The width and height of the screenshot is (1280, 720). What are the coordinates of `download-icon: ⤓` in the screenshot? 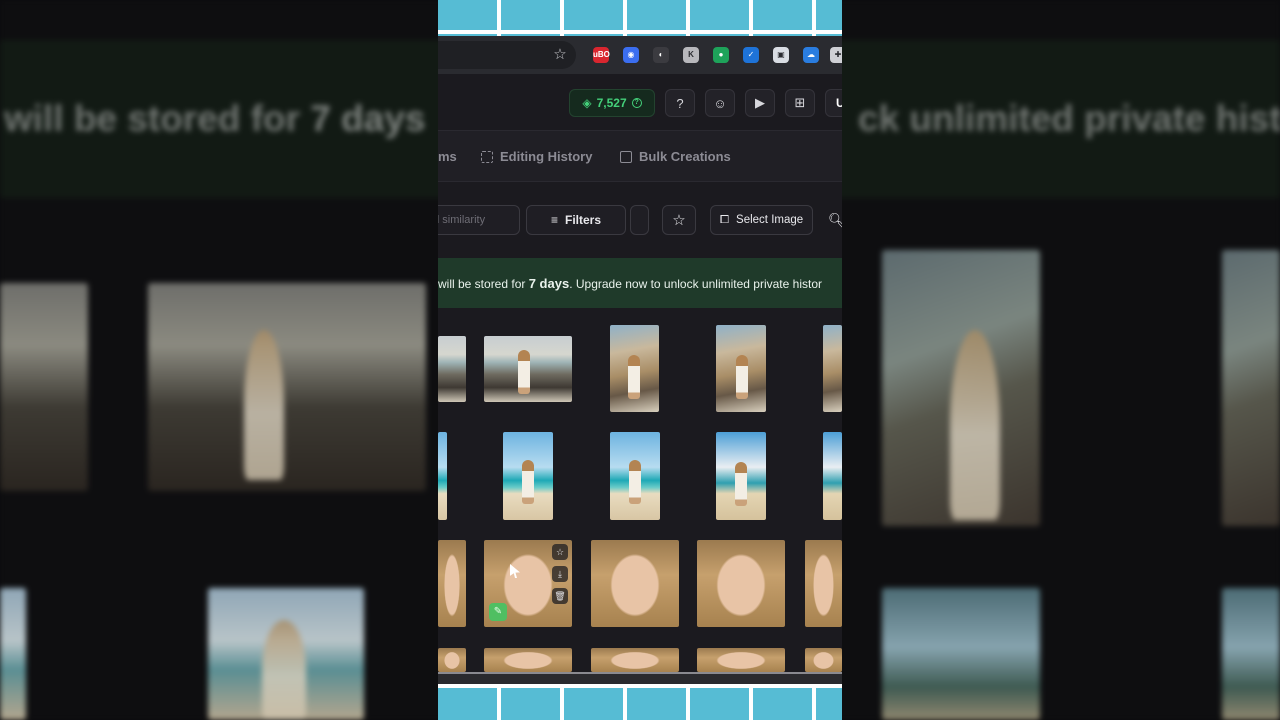 It's located at (560, 574).